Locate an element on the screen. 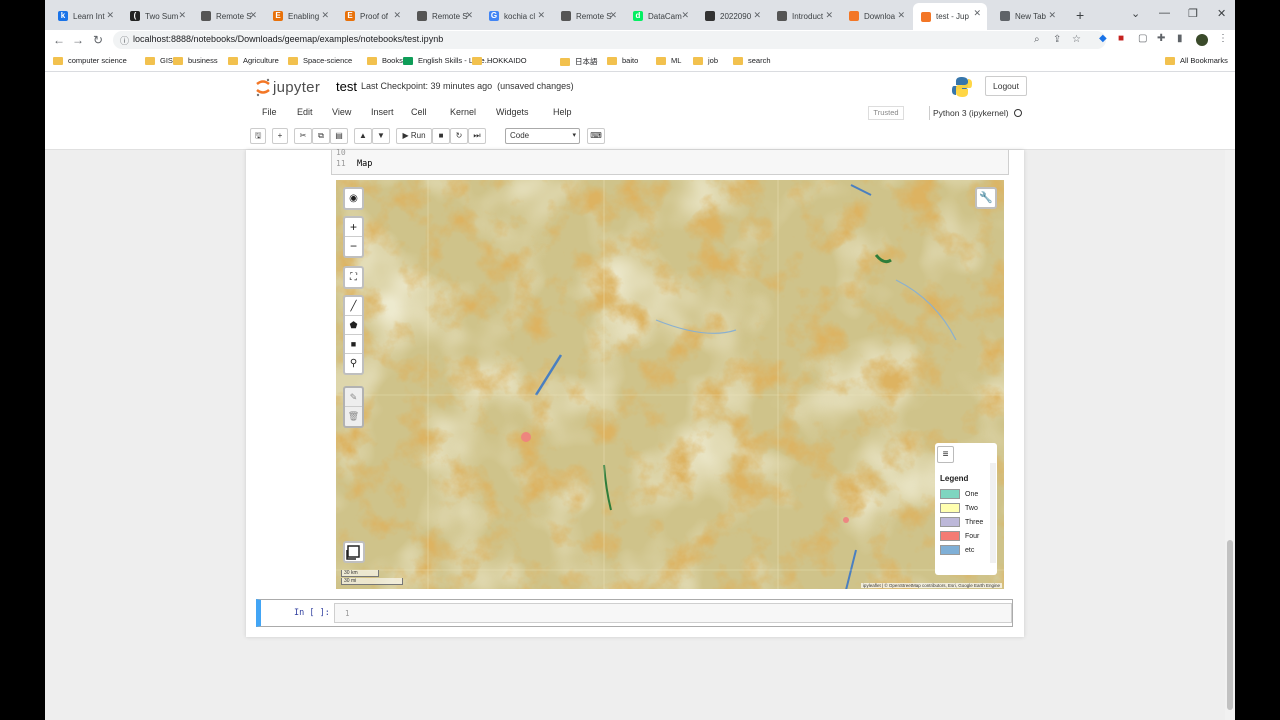 This screenshot has height=720, width=1280. input-cell: In [ ]: 1 is located at coordinates (634, 613).